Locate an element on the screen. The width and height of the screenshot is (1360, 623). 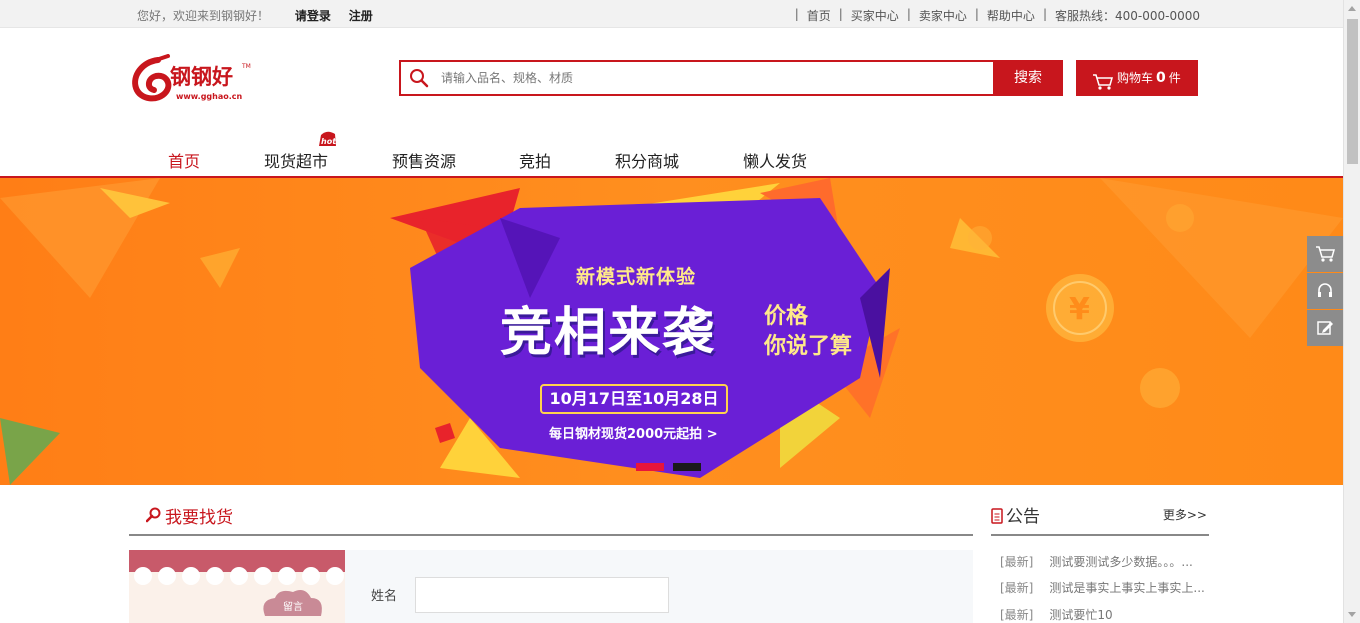
register-link: 注册 is located at coordinates (361, 16).